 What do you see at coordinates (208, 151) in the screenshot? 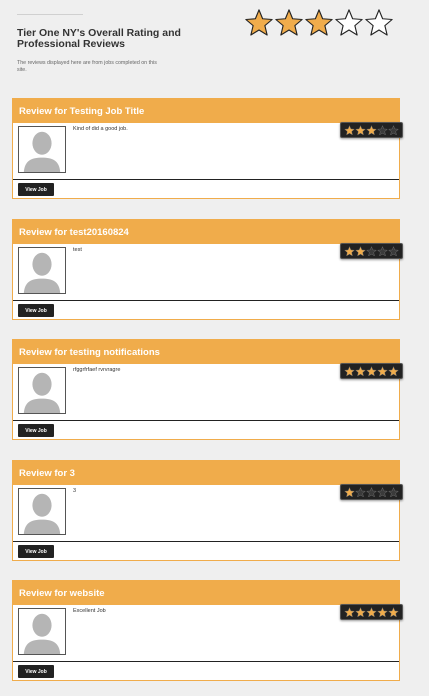
I see `review-body: Kind of did a good job.` at bounding box center [208, 151].